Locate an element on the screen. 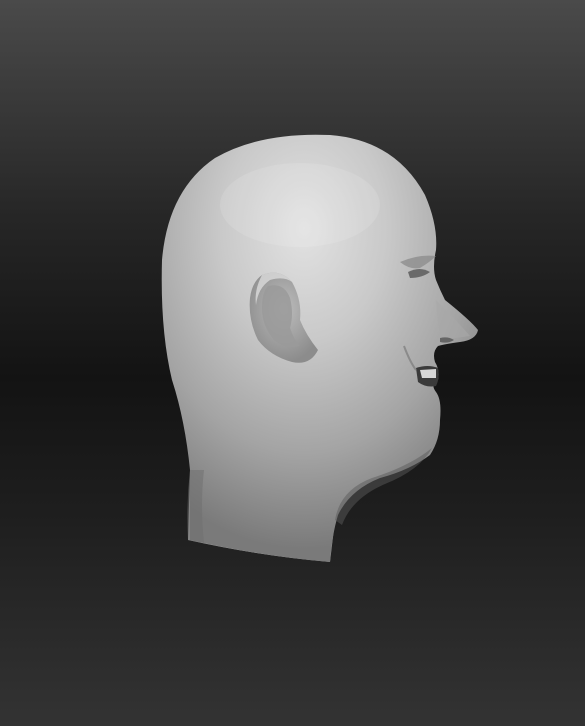 This screenshot has height=726, width=585. neck-back-shade is located at coordinates (195, 506).